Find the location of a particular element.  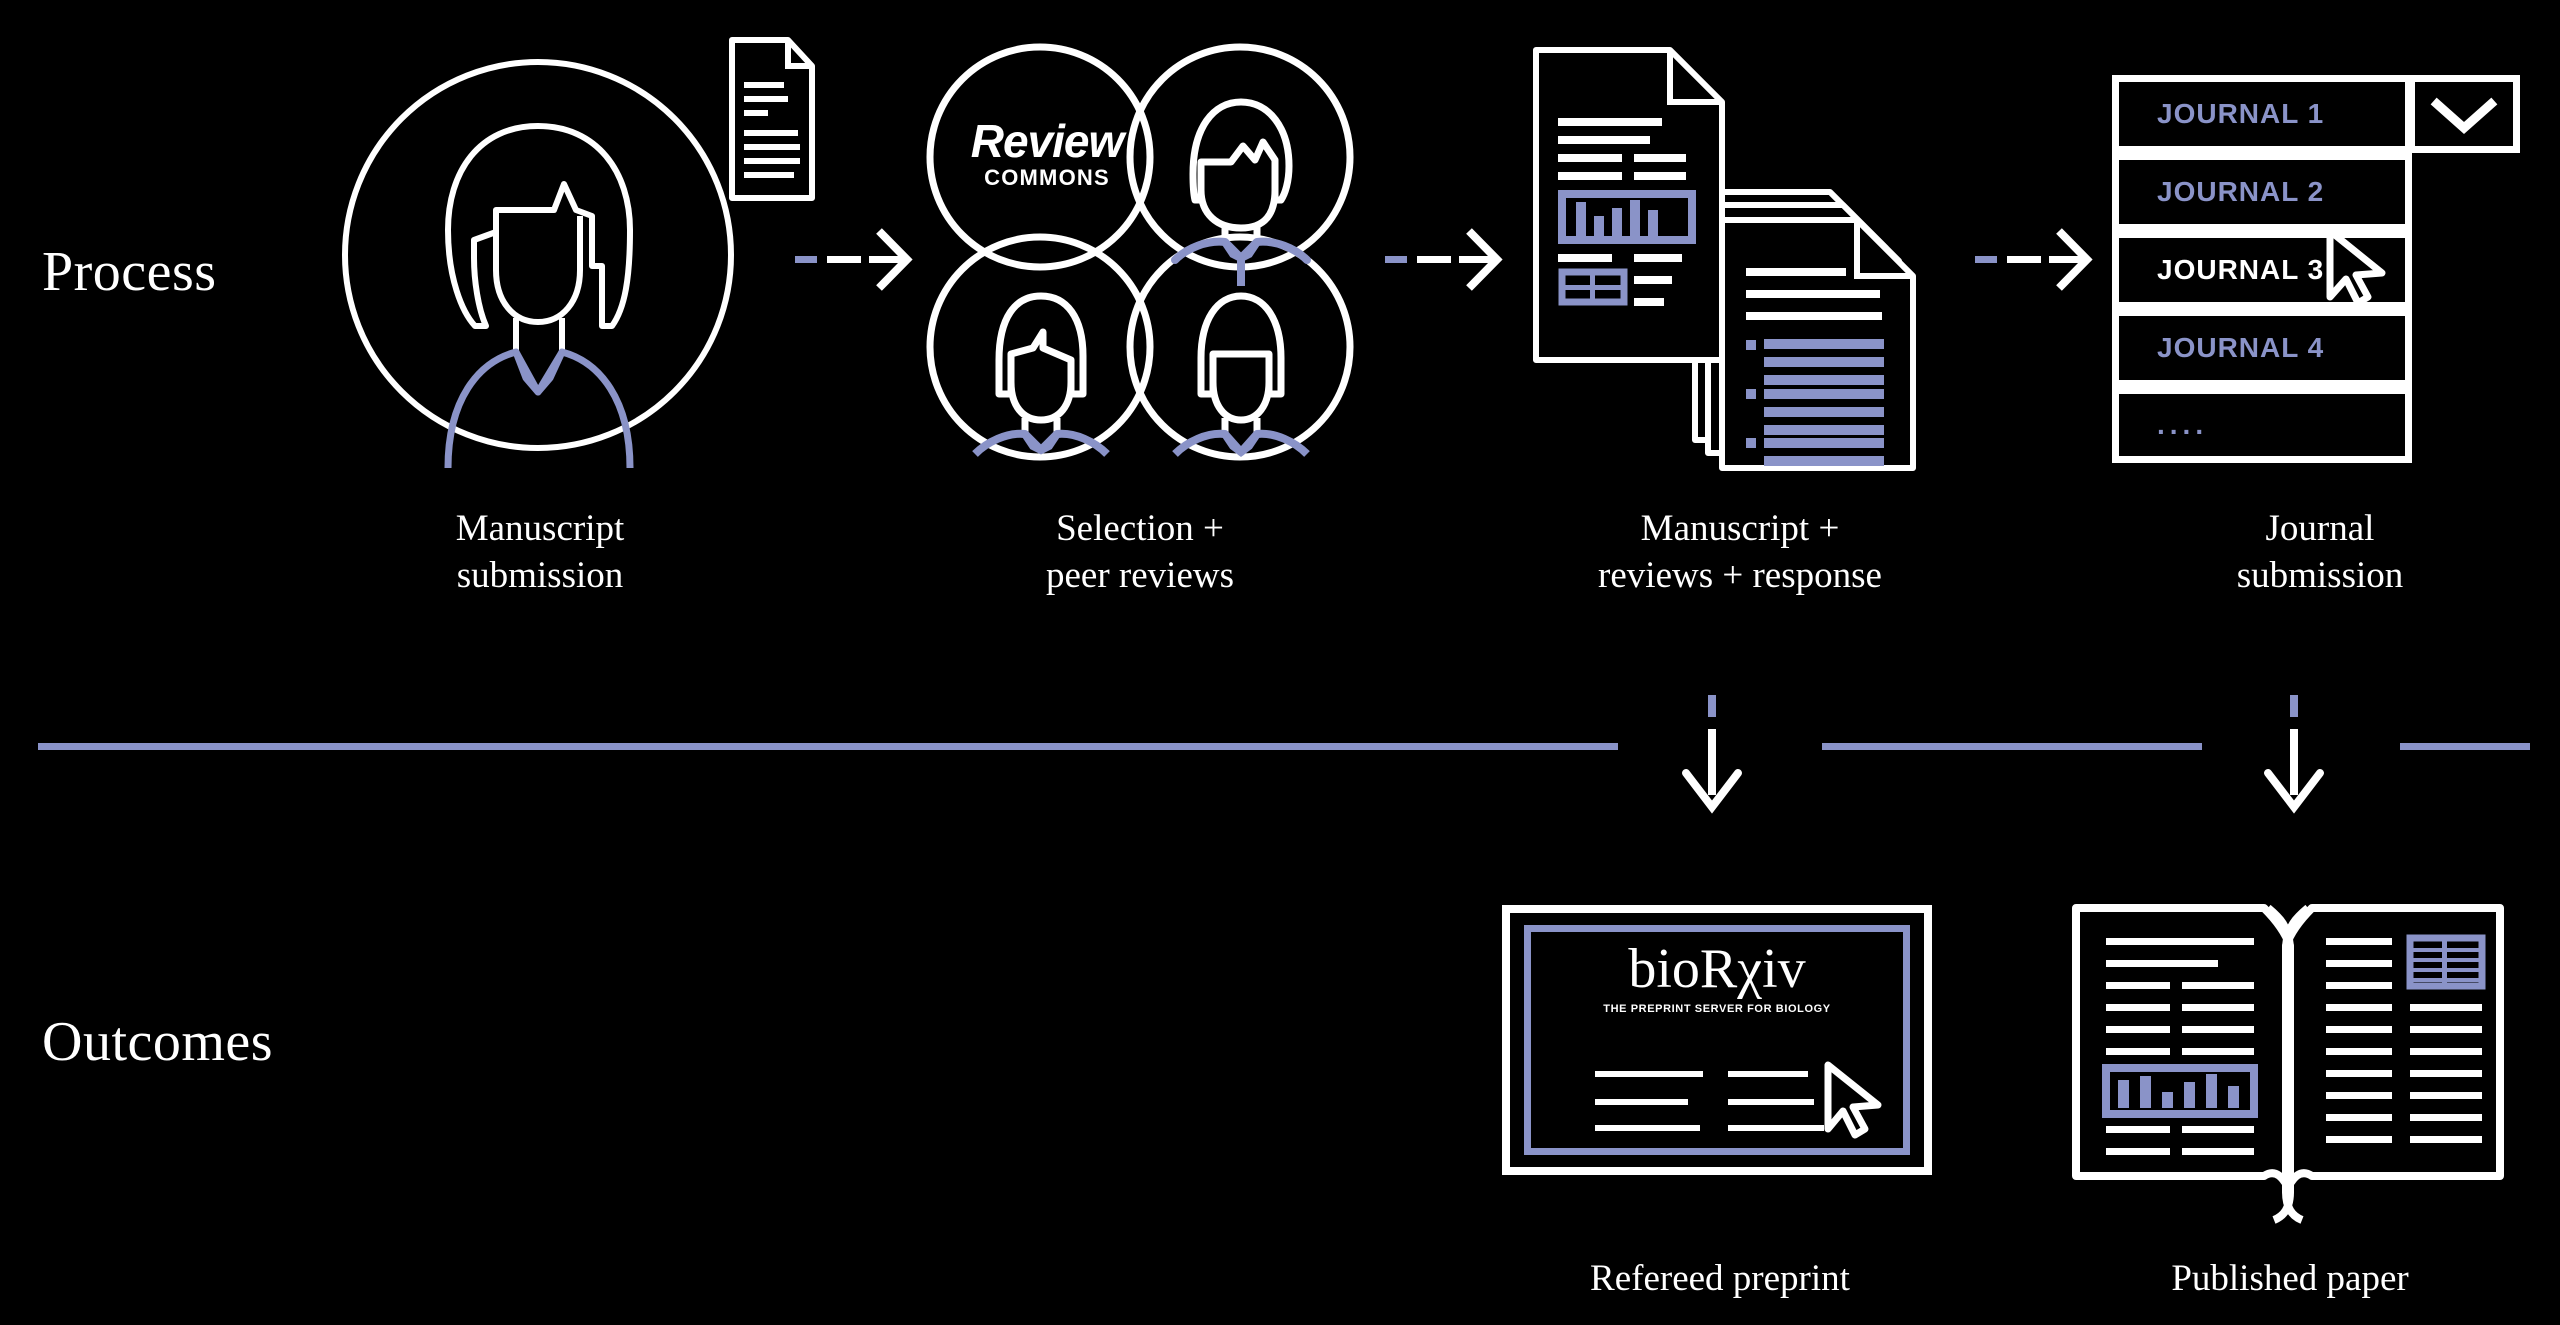

journal-option-2-label: JOURNAL 2 is located at coordinates (2241, 191).